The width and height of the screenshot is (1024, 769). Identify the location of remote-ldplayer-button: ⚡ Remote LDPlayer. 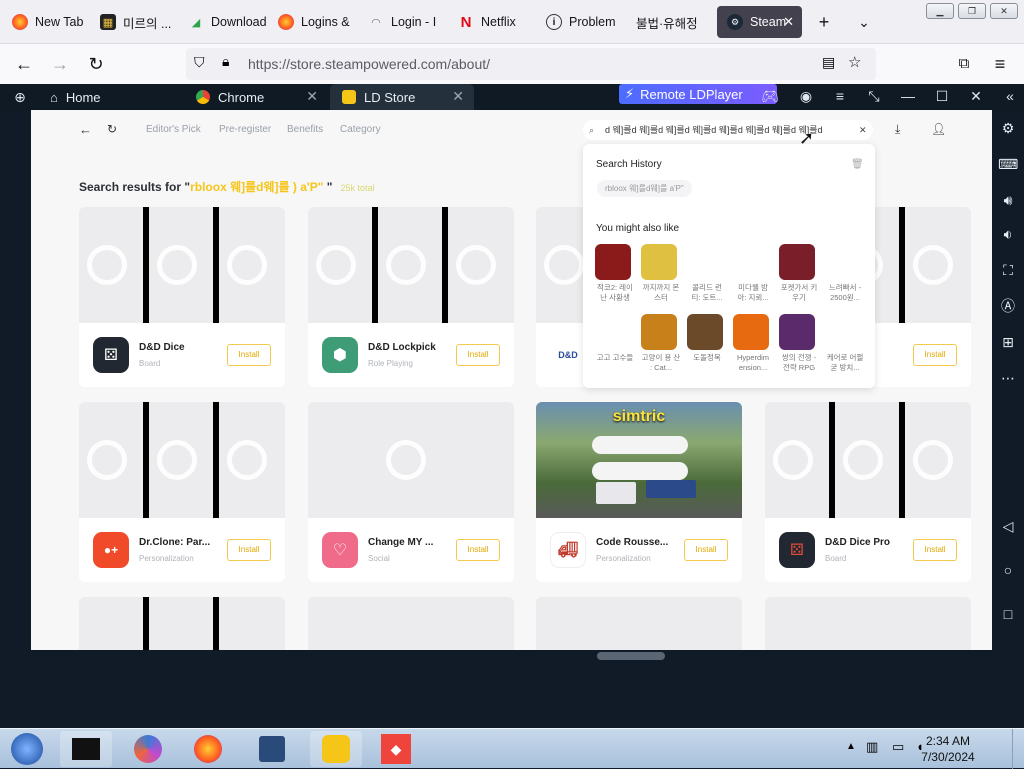
(698, 94).